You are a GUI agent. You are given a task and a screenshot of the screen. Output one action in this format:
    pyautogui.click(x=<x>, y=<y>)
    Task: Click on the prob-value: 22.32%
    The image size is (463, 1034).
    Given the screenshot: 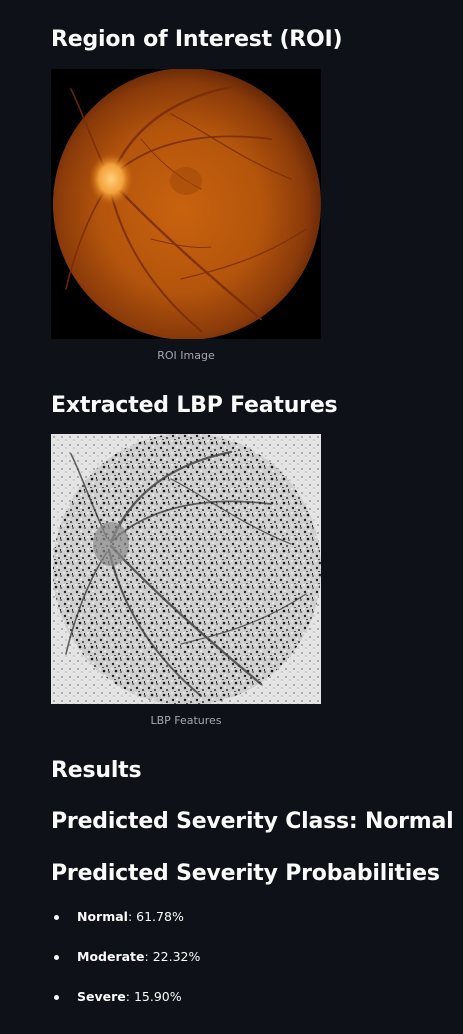 What is the action you would take?
    pyautogui.click(x=176, y=956)
    